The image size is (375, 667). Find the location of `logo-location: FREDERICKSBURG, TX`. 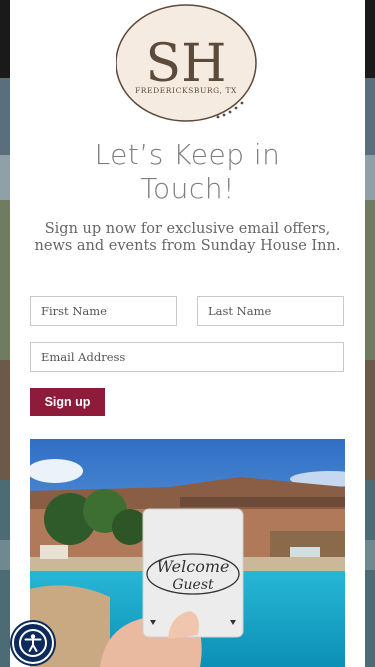

logo-location: FREDERICKSBURG, TX is located at coordinates (186, 90).